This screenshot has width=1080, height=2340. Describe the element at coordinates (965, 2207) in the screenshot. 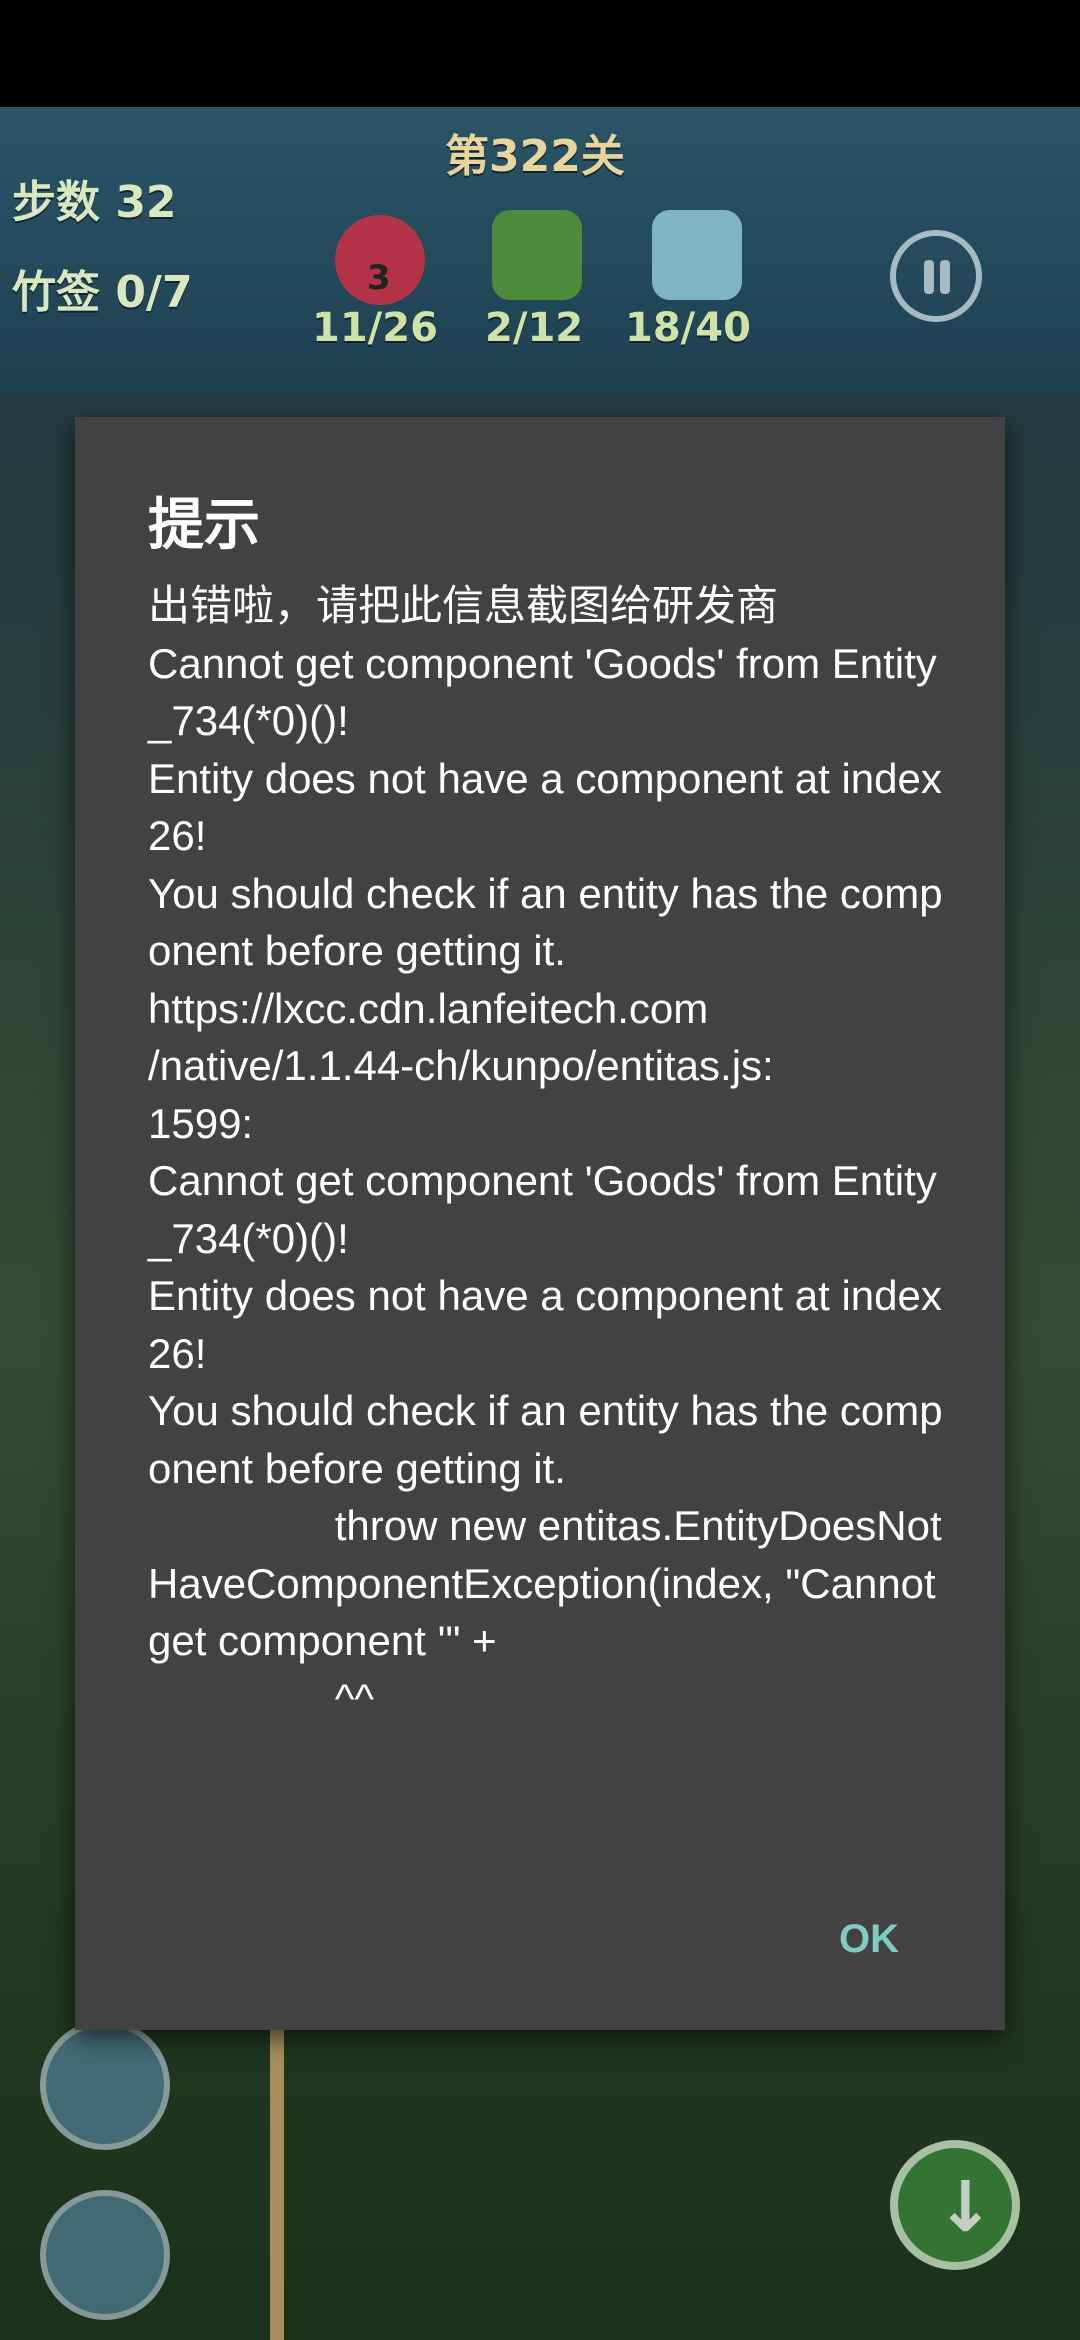

I see `down-arrow-icon: ↓` at that location.